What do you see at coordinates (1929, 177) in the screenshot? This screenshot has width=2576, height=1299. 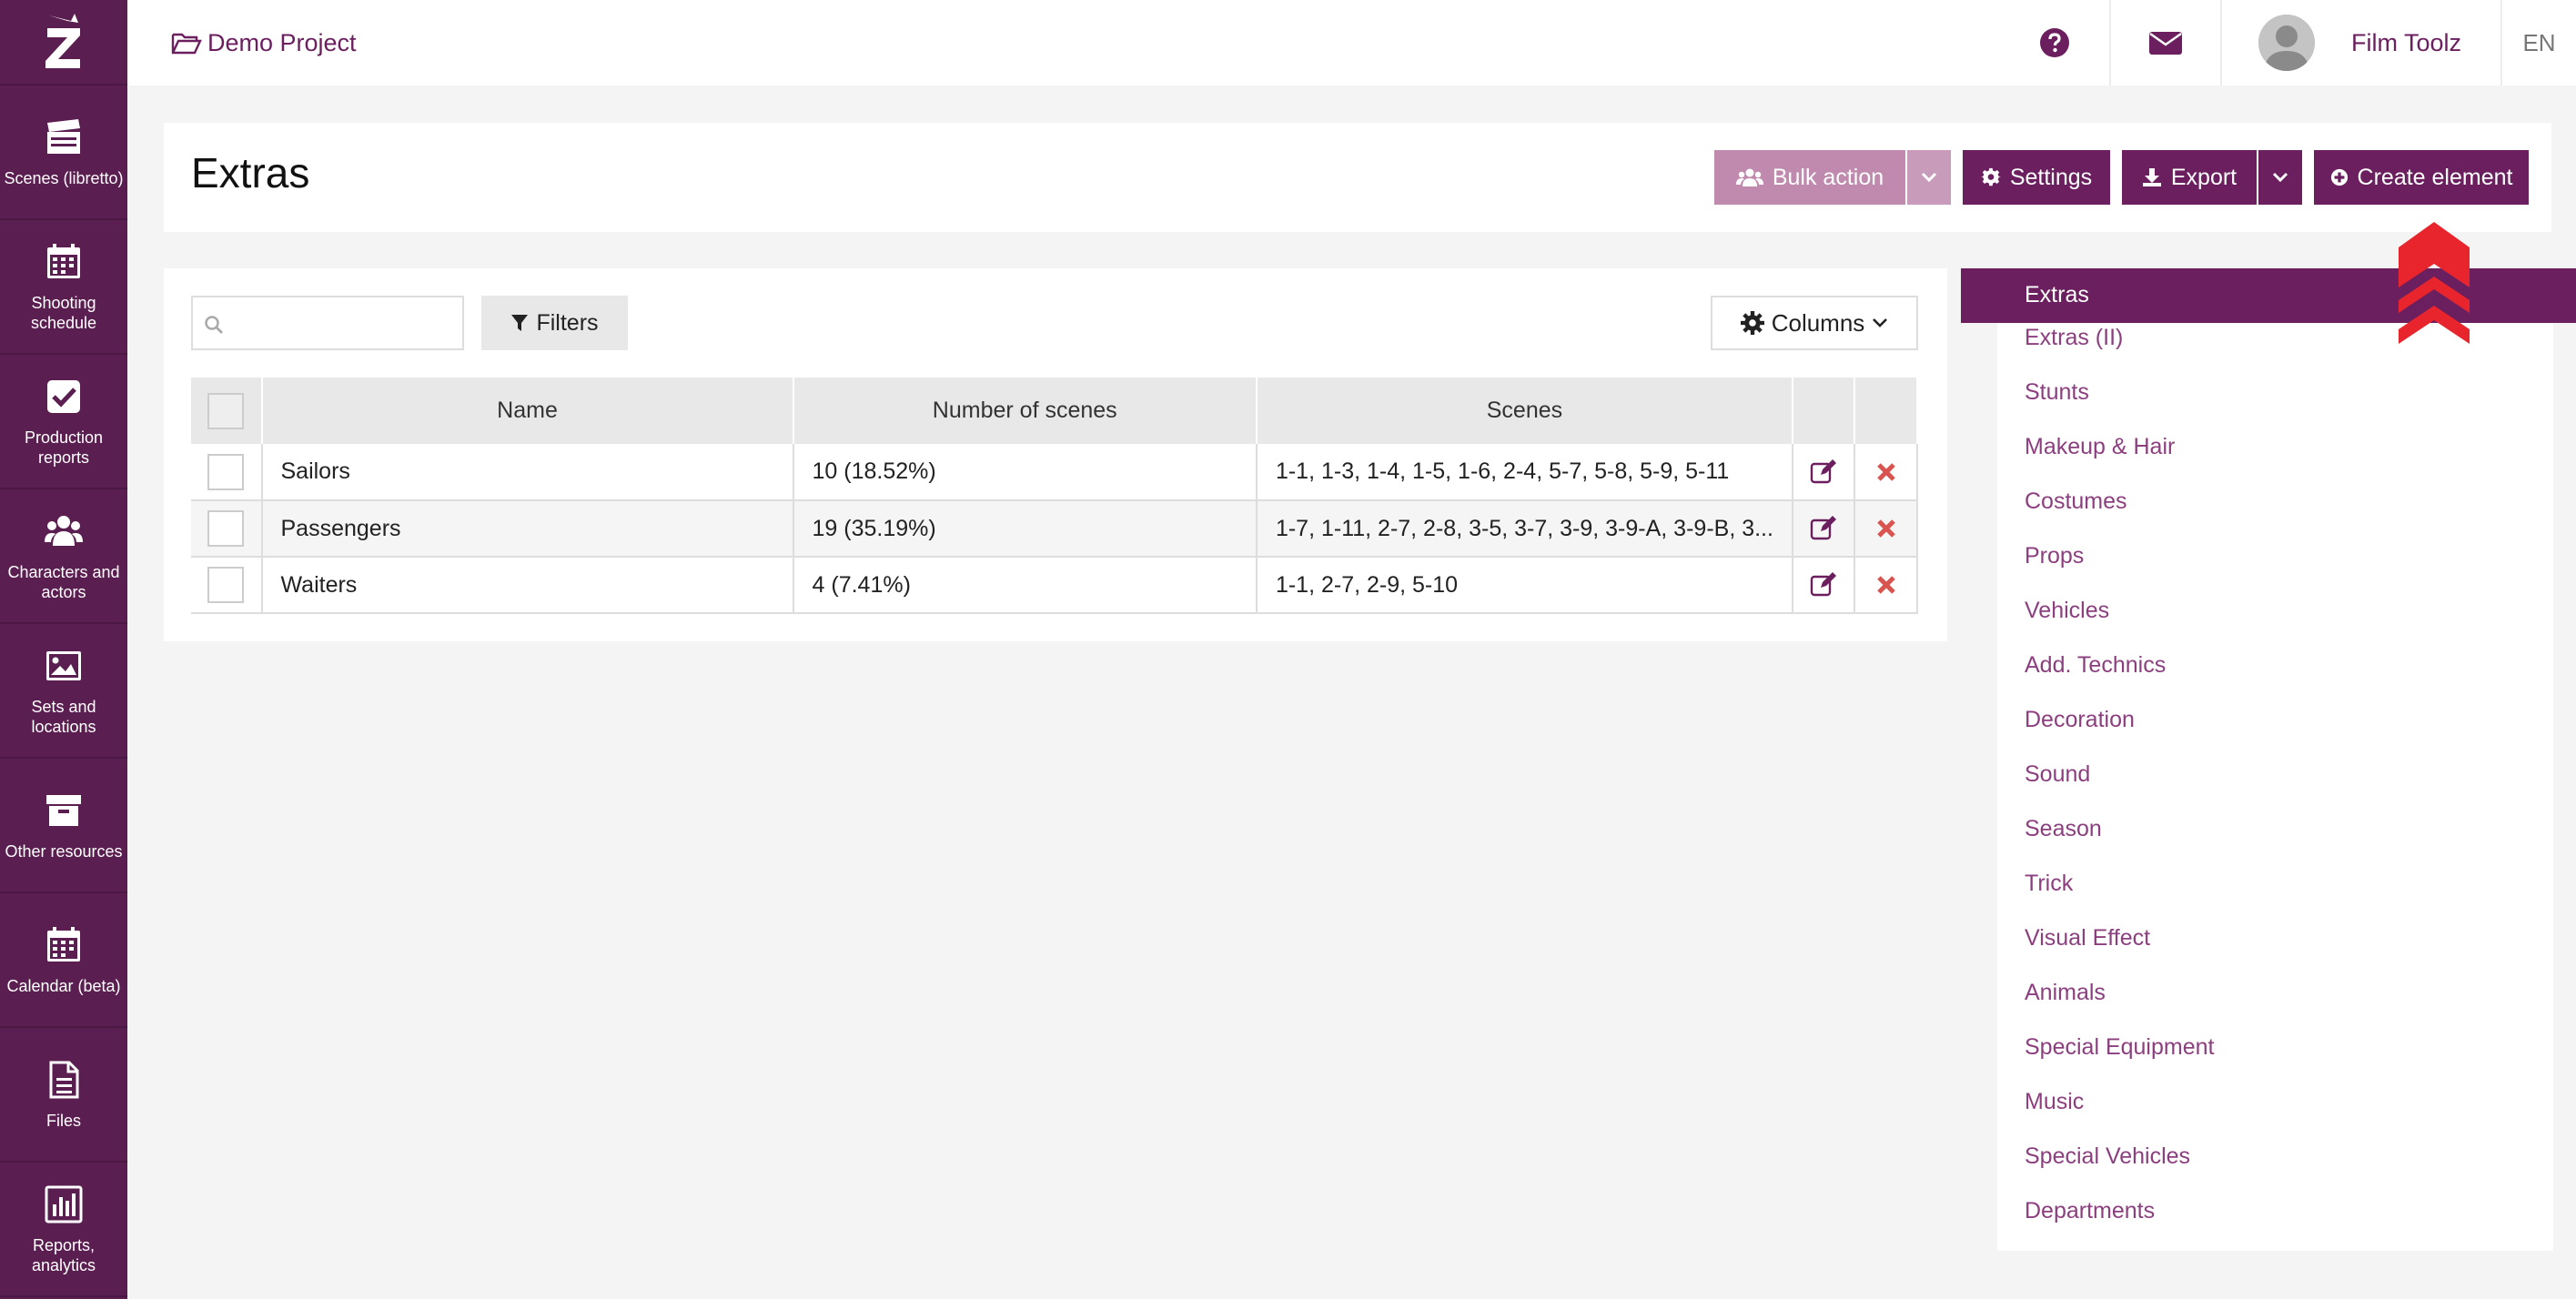 I see `bulk-action-dropdown-toggle` at bounding box center [1929, 177].